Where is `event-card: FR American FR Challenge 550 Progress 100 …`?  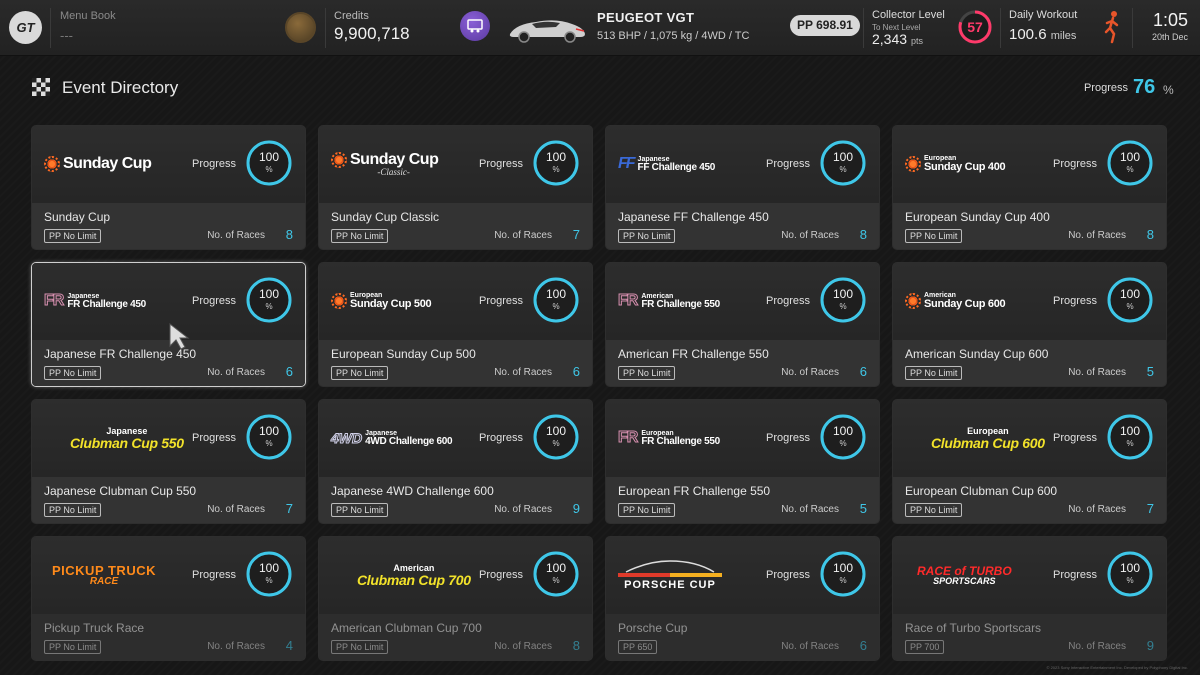
event-card: FR American FR Challenge 550 Progress 100 … is located at coordinates (742, 324).